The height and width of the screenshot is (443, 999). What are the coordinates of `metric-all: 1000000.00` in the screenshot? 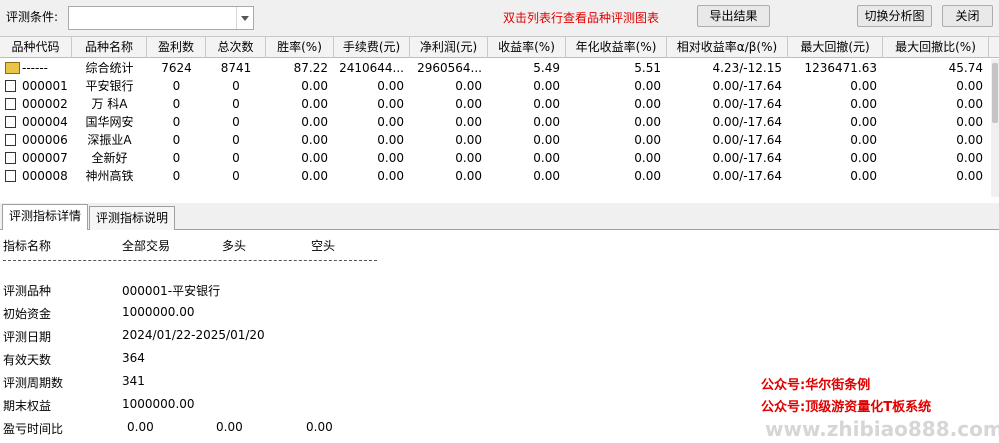 It's located at (158, 312).